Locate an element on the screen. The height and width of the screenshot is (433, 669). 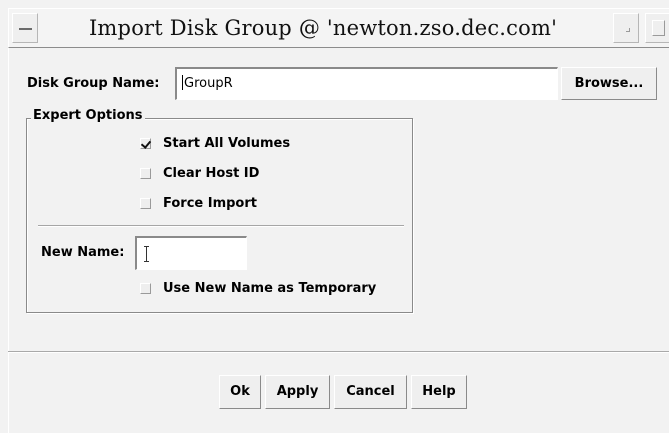
maximize-button is located at coordinates (657, 28).